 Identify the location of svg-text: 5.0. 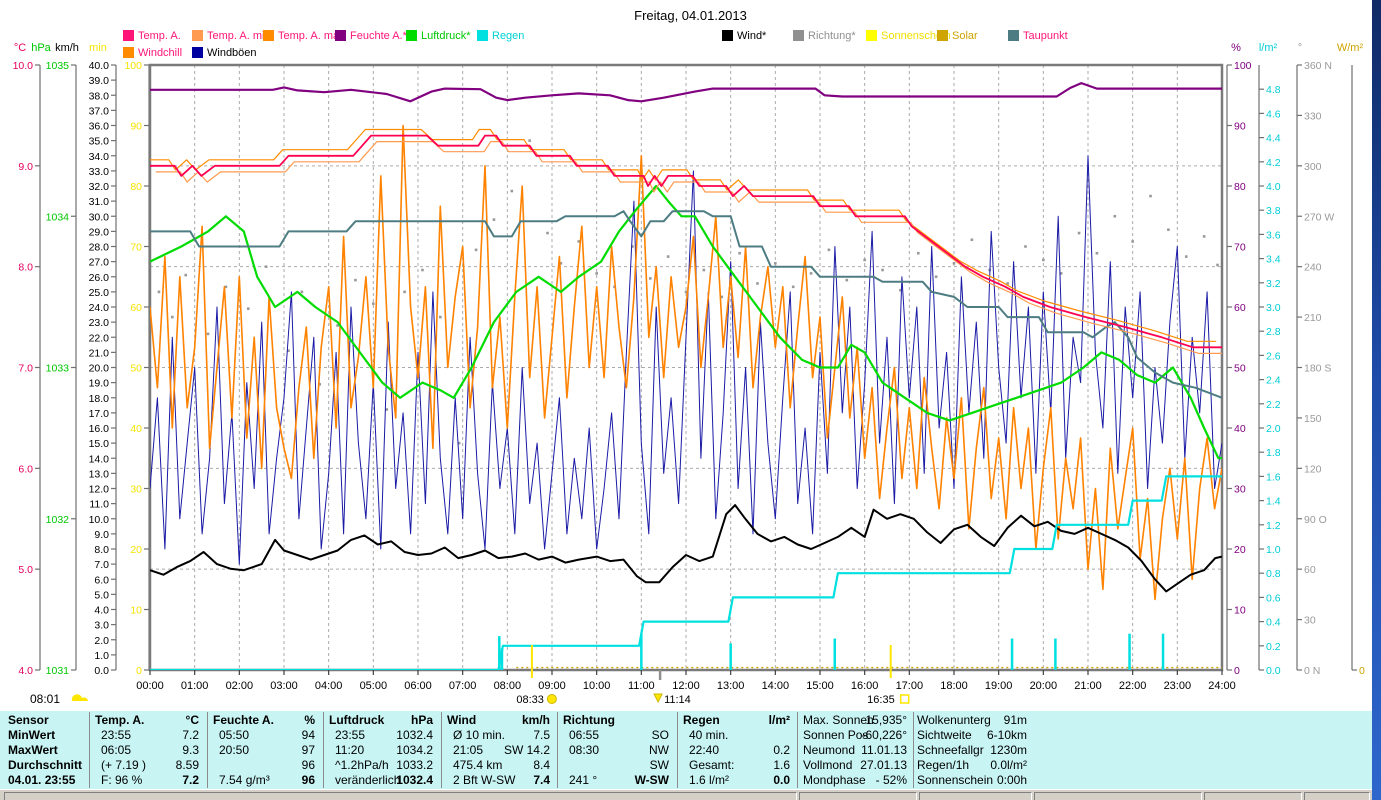
(101, 595).